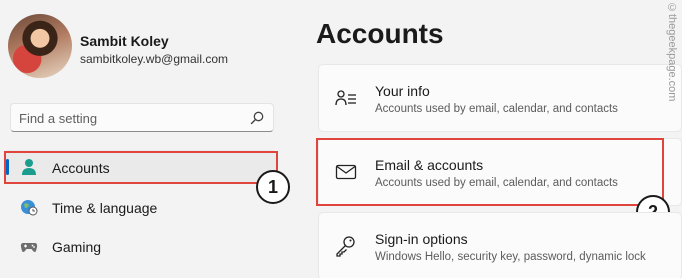 The height and width of the screenshot is (278, 682). Describe the element at coordinates (154, 59) in the screenshot. I see `user-email: sambitkoley.wb@gmail.com` at that location.